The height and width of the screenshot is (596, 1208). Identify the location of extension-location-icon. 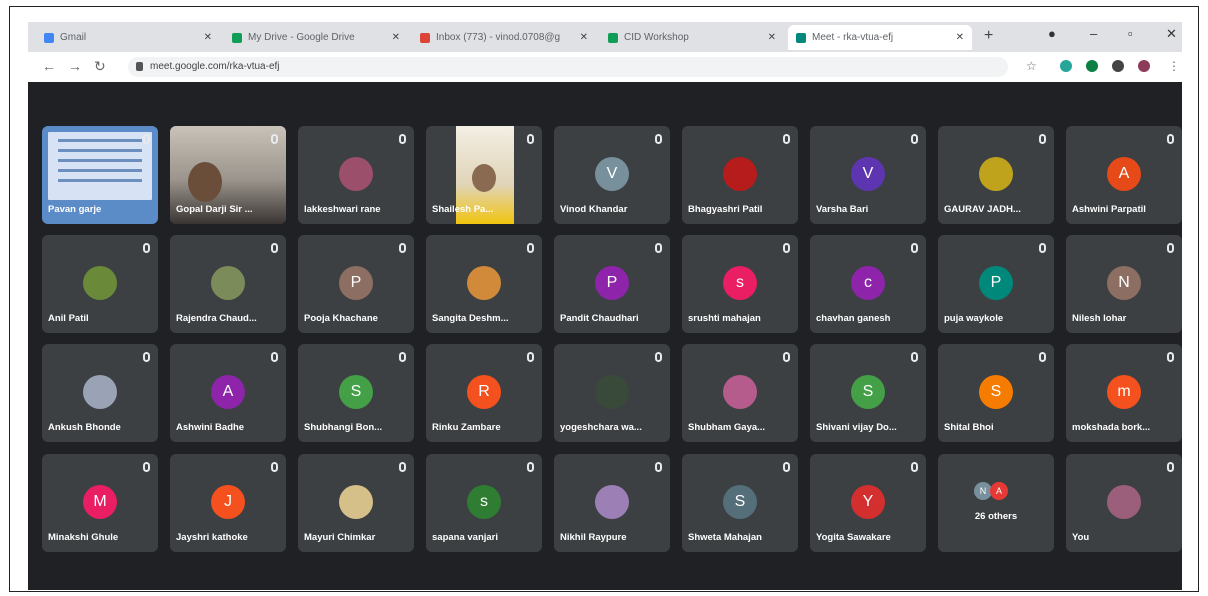
(1092, 66).